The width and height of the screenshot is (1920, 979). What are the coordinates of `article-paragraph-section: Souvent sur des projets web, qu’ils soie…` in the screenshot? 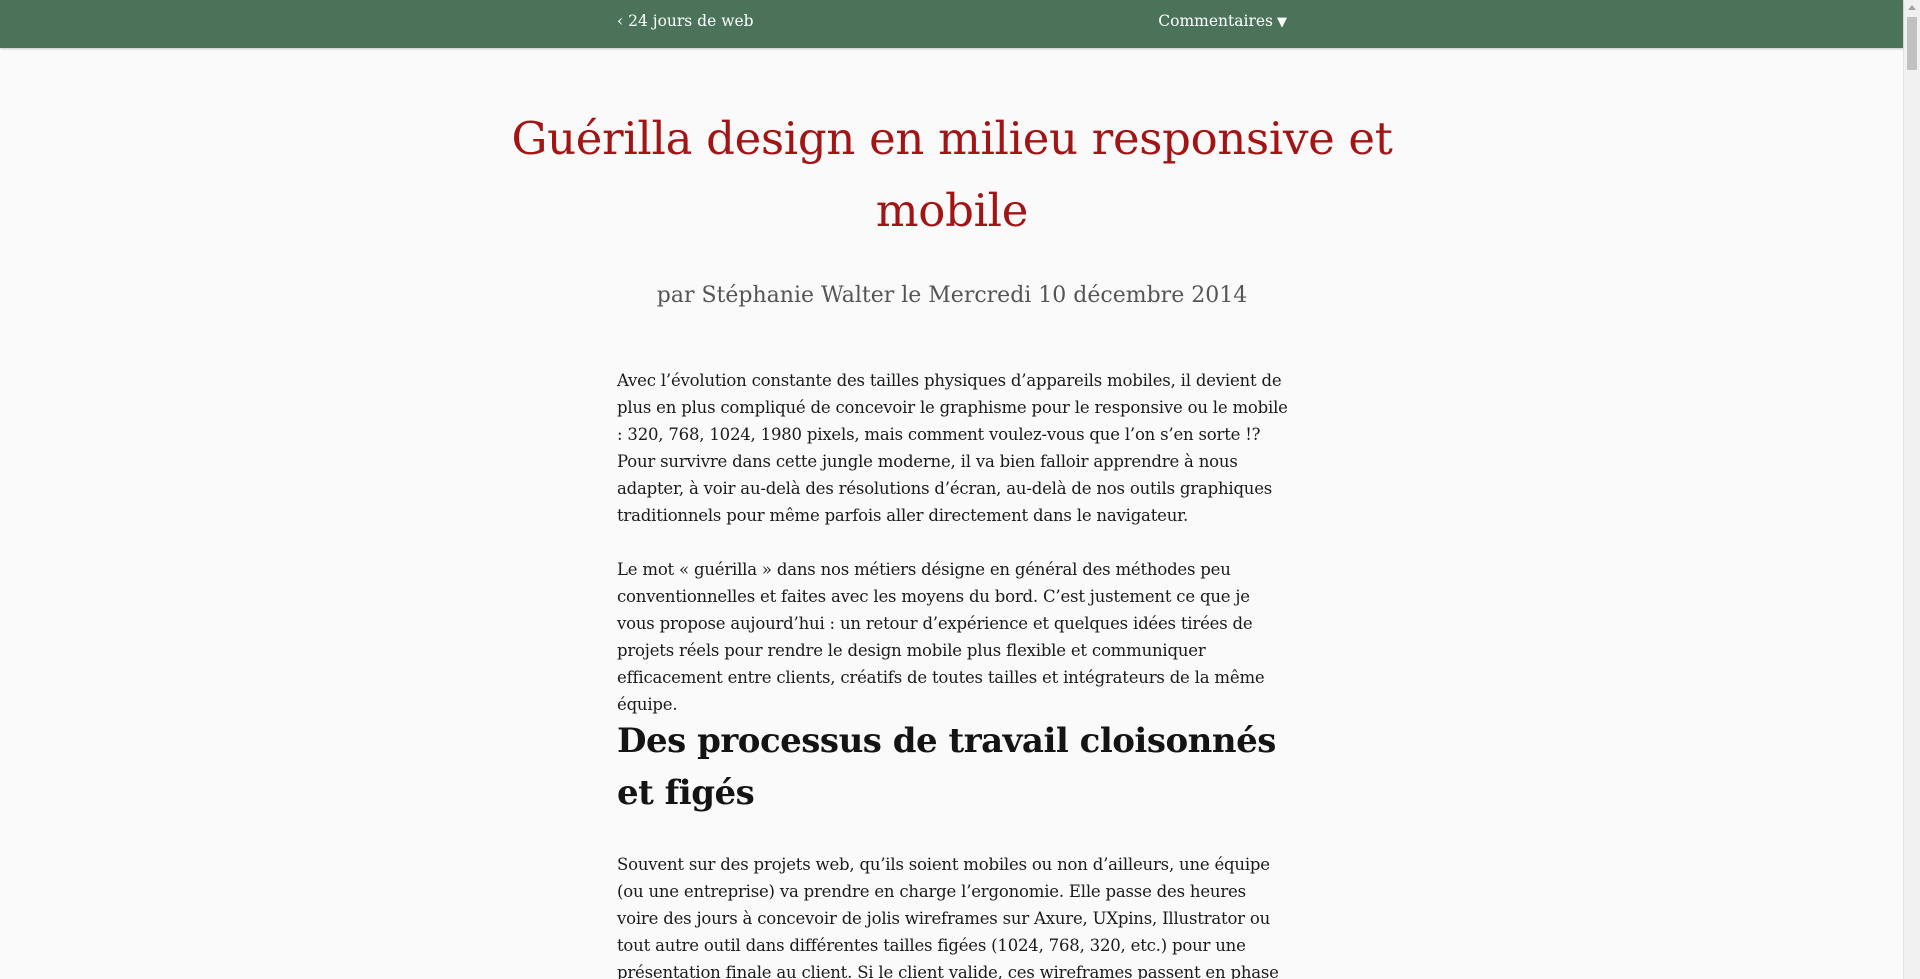 It's located at (948, 917).